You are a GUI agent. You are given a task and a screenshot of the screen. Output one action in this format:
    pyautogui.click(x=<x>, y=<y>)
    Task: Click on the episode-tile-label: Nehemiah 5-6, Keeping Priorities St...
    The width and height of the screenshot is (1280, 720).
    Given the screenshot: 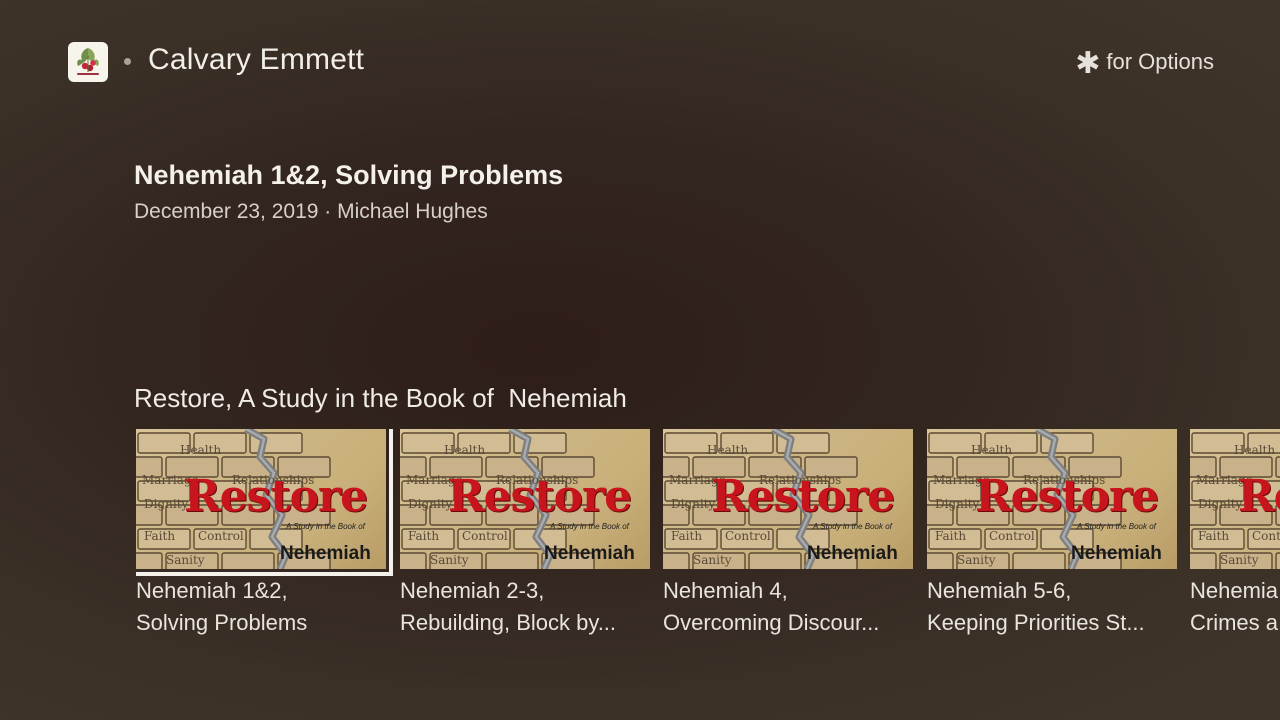 What is the action you would take?
    pyautogui.click(x=1036, y=606)
    